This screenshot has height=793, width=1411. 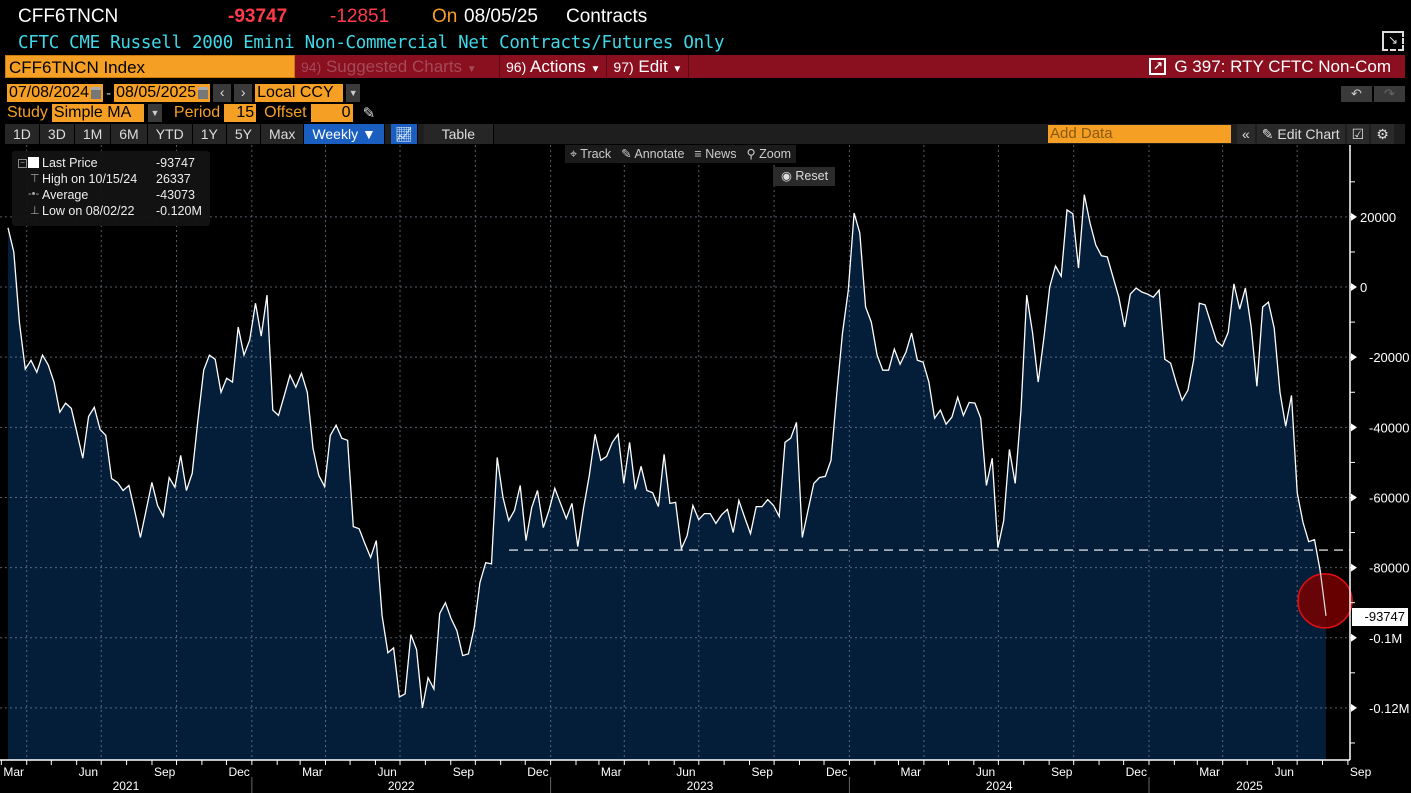 What do you see at coordinates (243, 93) in the screenshot?
I see `next-period-button: ›` at bounding box center [243, 93].